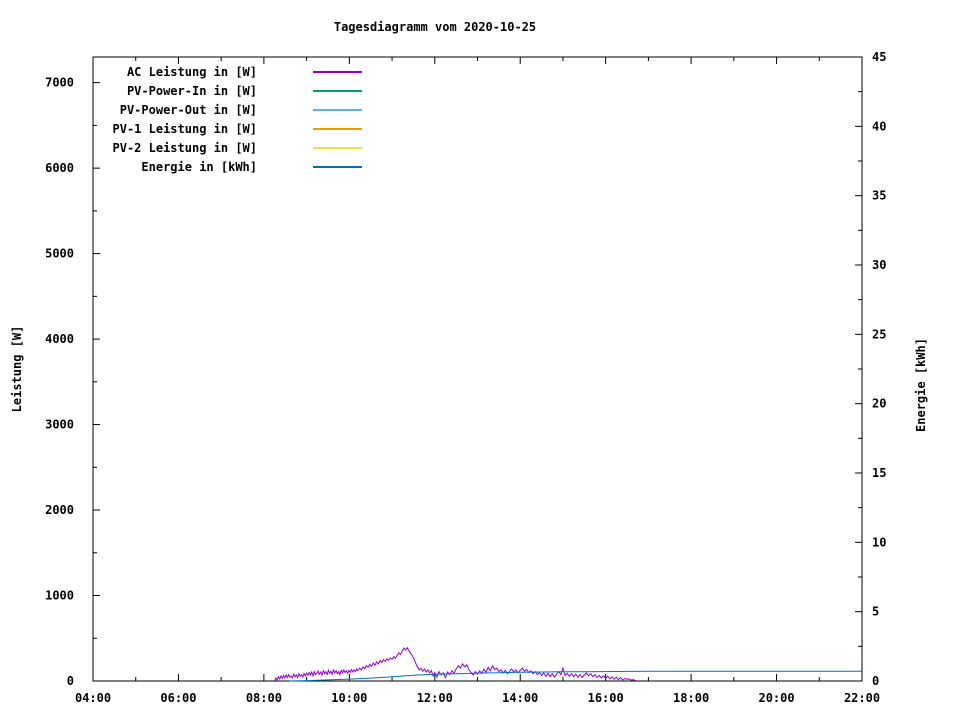 Image resolution: width=960 pixels, height=720 pixels. I want to click on x-tick-label: 20:00, so click(776, 698).